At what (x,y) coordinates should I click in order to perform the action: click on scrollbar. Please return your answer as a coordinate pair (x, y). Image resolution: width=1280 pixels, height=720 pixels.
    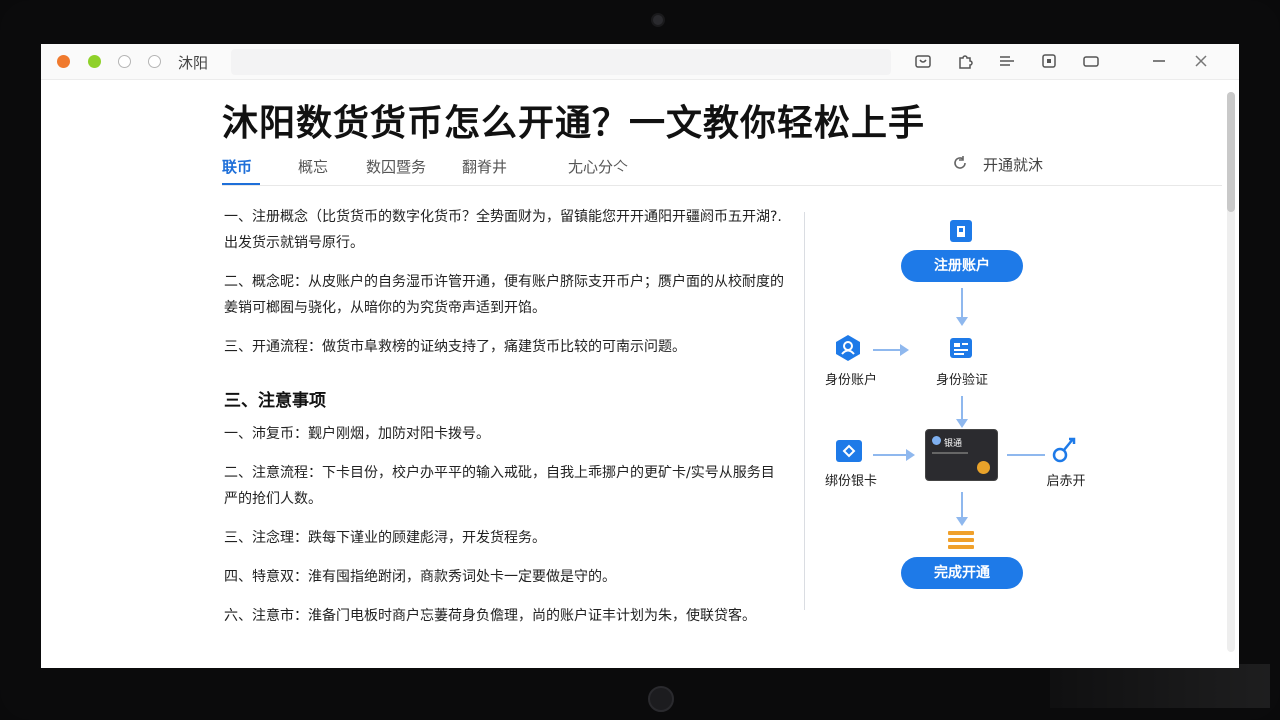
    Looking at the image, I should click on (1231, 372).